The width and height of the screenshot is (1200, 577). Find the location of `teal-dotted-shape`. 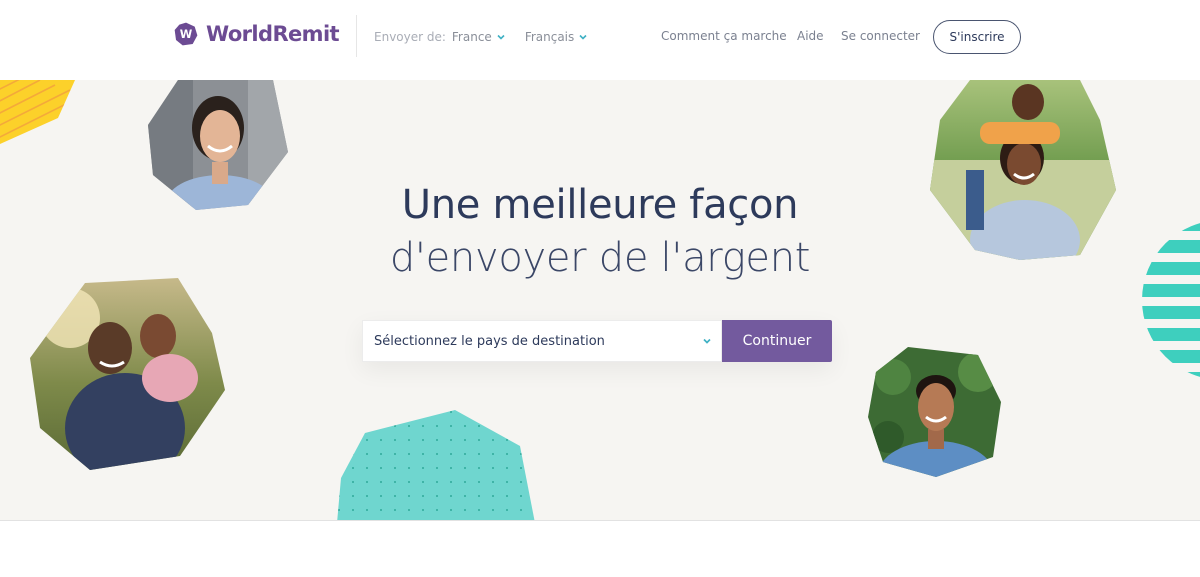

teal-dotted-shape is located at coordinates (436, 465).